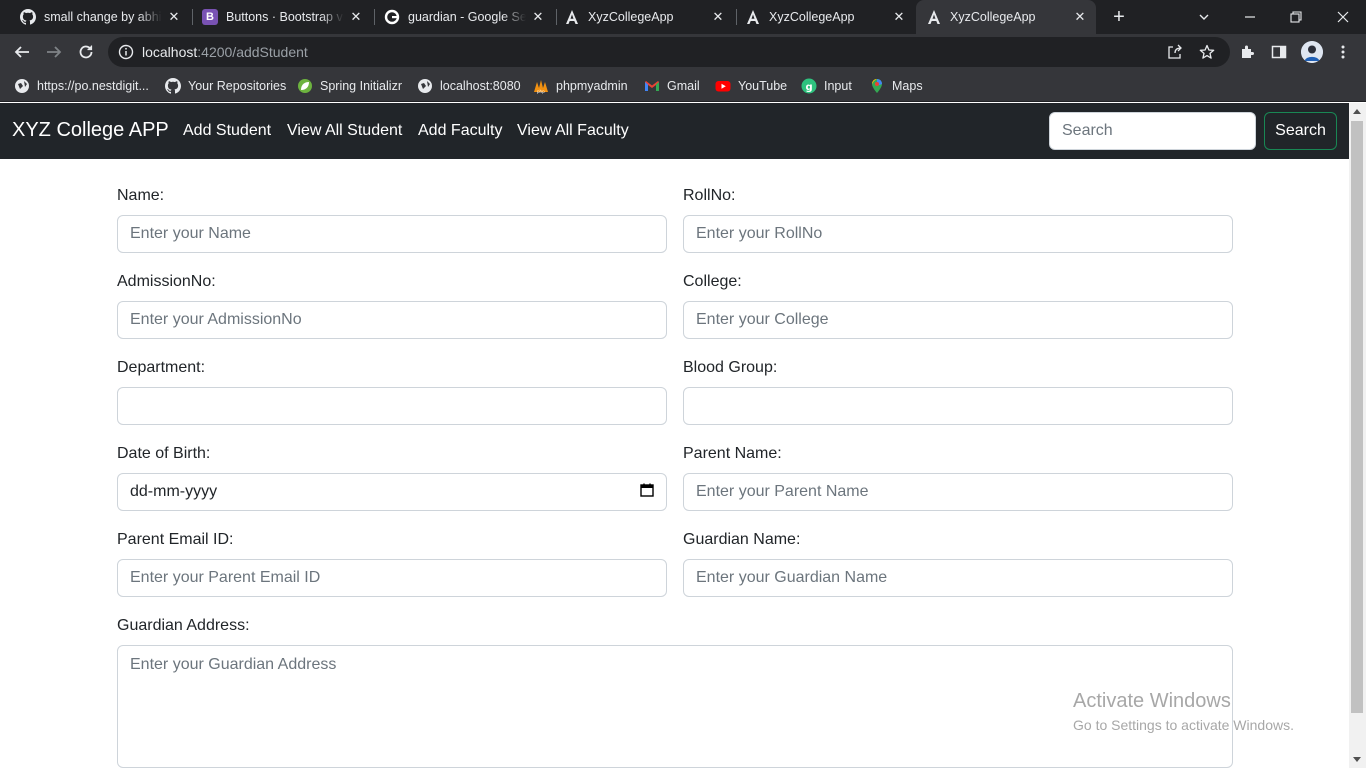 The height and width of the screenshot is (768, 1366). I want to click on guardianname-input, so click(958, 578).